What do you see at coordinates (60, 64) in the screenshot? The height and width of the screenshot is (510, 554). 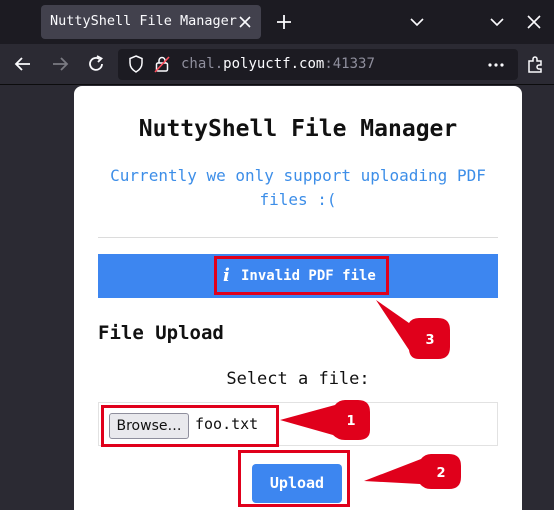 I see `forward-arrow-icon` at bounding box center [60, 64].